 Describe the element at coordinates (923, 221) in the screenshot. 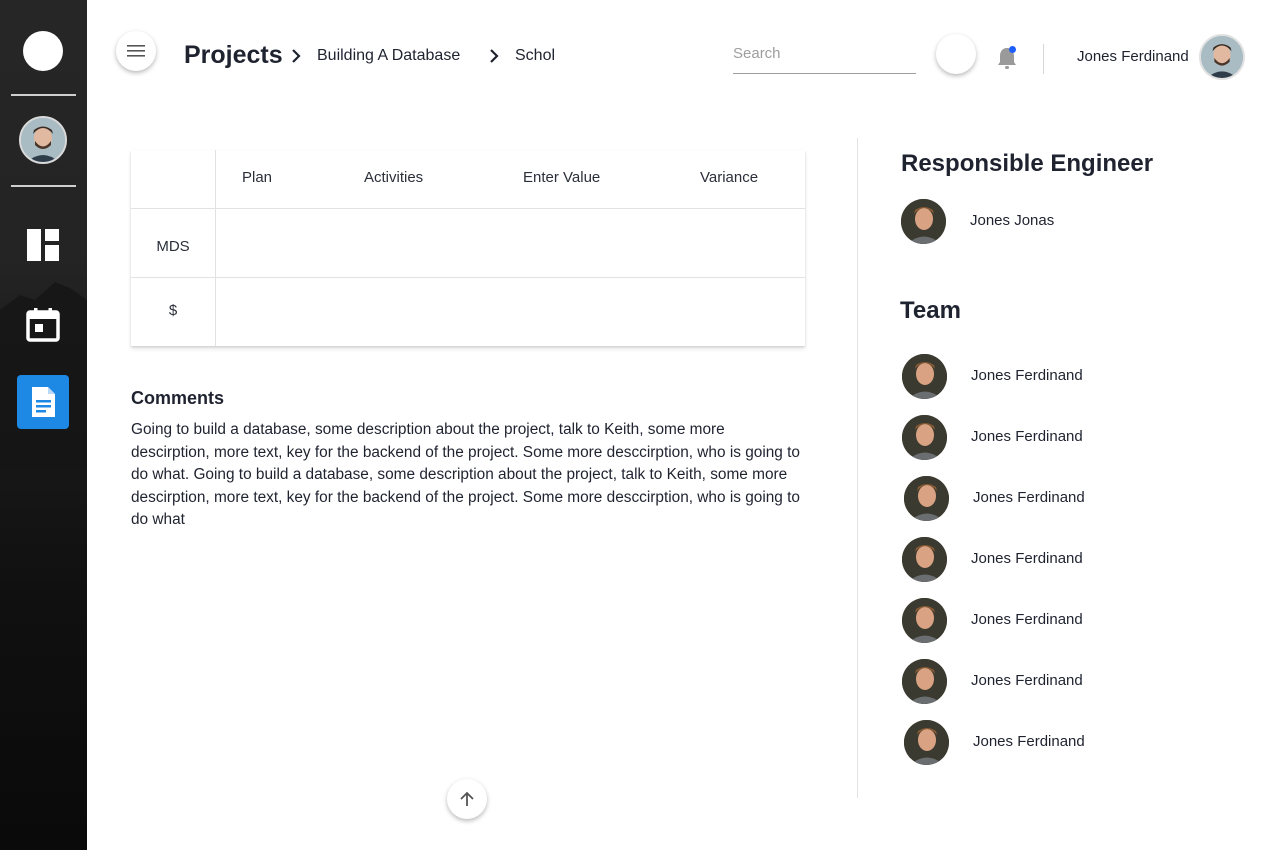

I see `engineer-avatar` at that location.